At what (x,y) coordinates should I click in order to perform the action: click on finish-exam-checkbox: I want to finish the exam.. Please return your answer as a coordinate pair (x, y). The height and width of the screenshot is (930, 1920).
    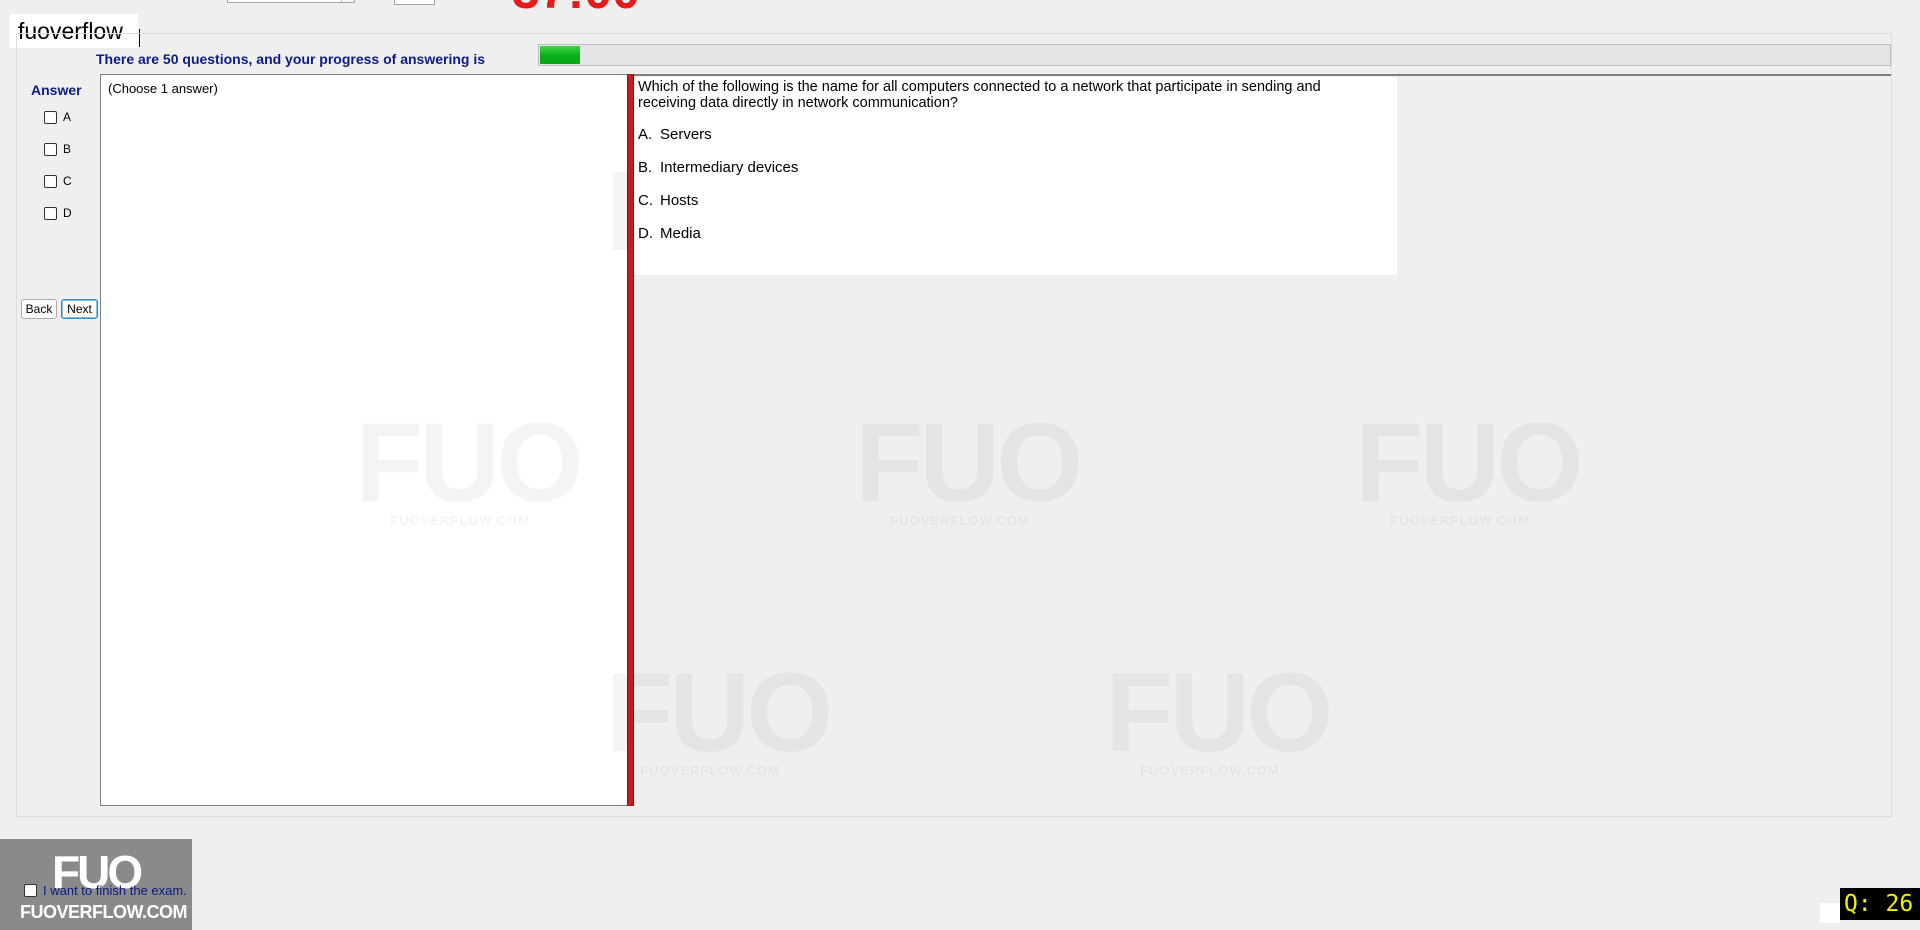
    Looking at the image, I should click on (105, 890).